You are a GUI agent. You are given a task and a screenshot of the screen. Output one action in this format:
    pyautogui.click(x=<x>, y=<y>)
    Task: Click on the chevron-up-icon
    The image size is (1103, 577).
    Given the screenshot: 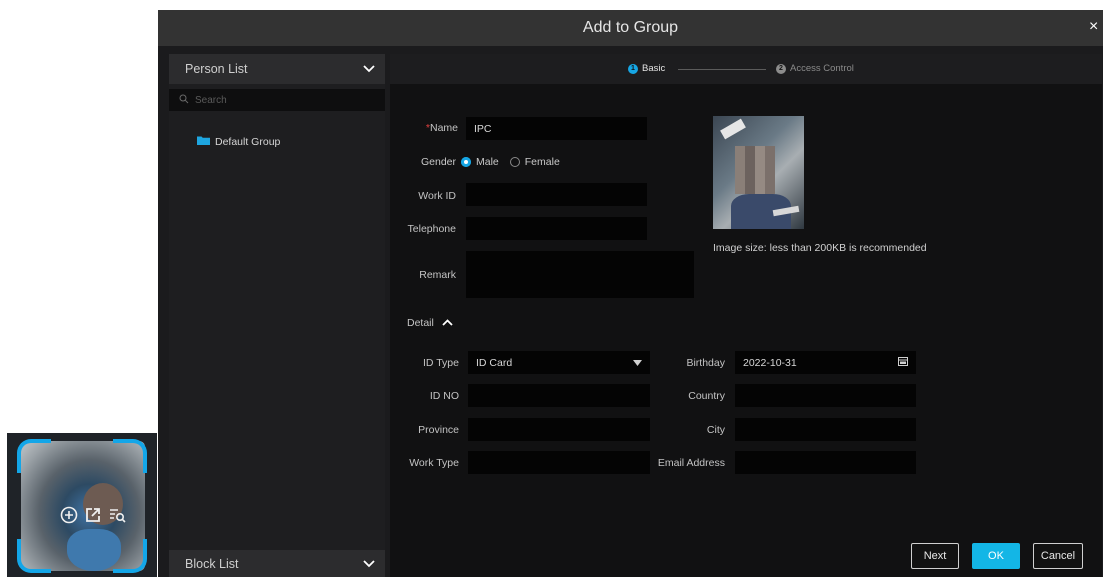 What is the action you would take?
    pyautogui.click(x=447, y=323)
    